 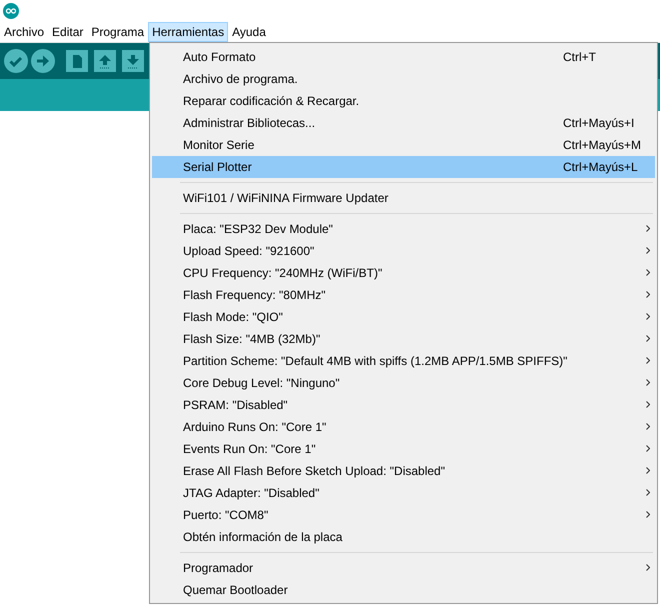 What do you see at coordinates (217, 167) in the screenshot?
I see `option-label: Serial Plotter` at bounding box center [217, 167].